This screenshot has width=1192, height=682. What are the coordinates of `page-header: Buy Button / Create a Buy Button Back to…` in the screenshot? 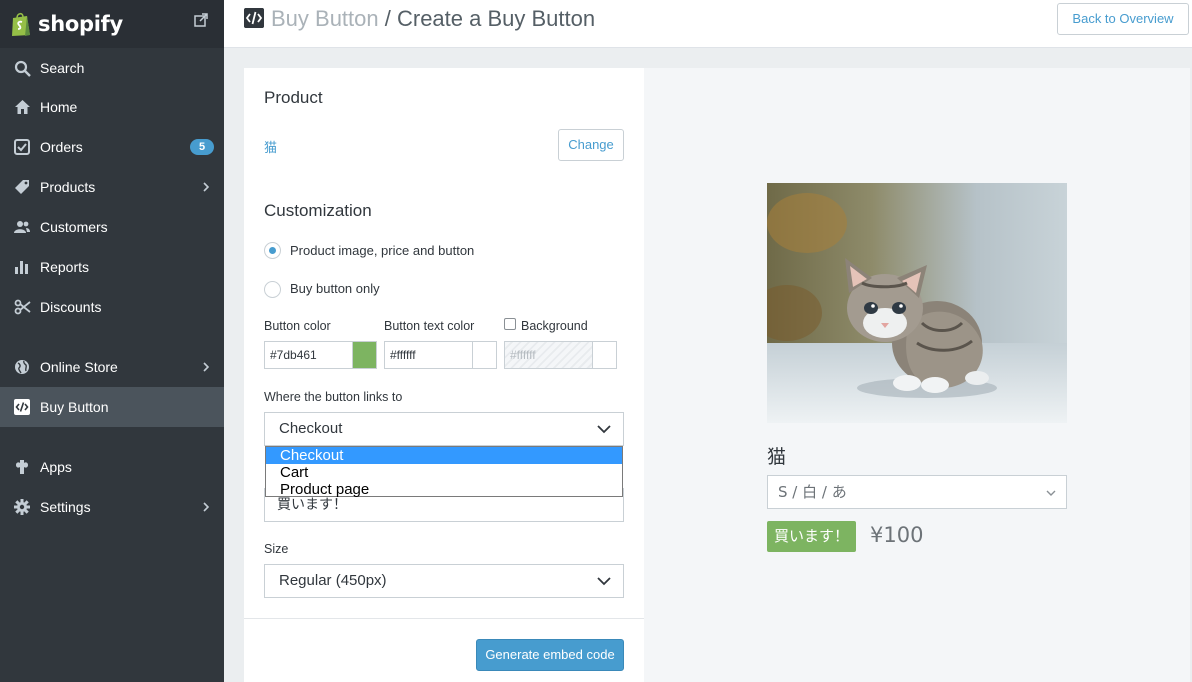 It's located at (708, 24).